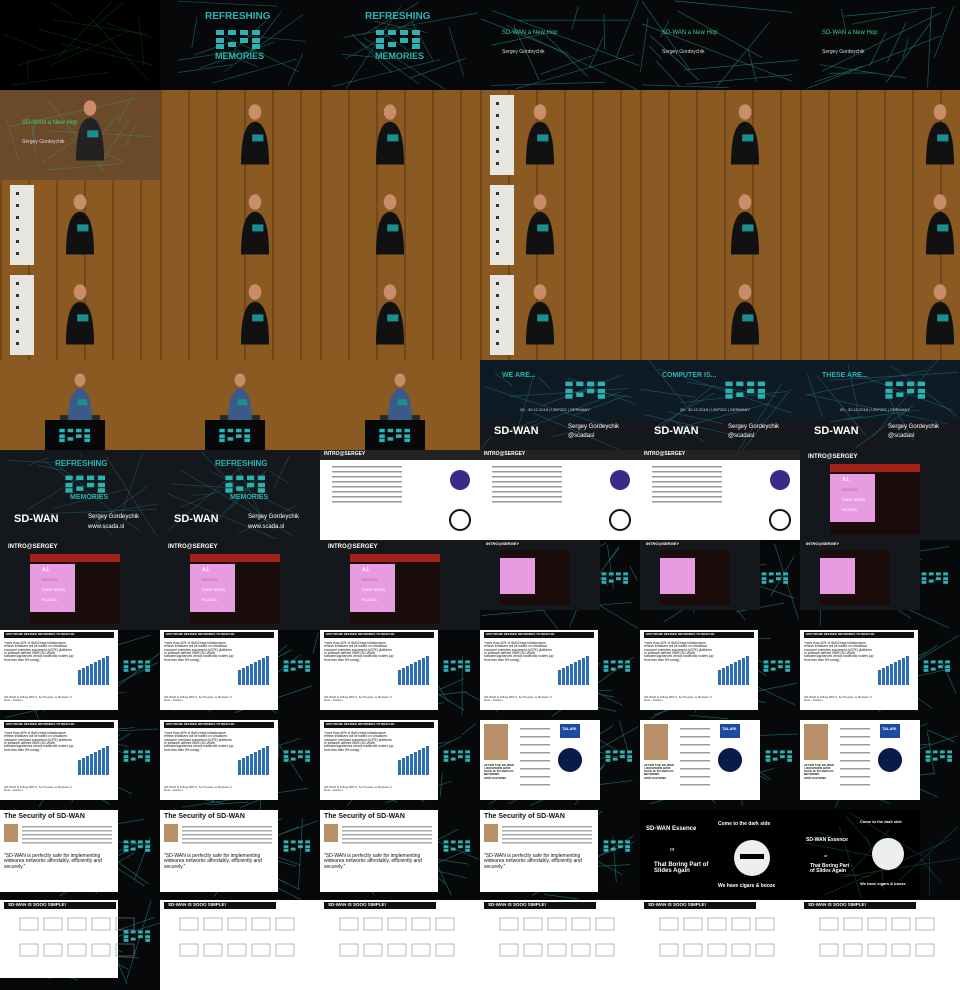 Image resolution: width=960 pixels, height=990 pixels. What do you see at coordinates (81, 463) in the screenshot?
I see `slide-text: REFRESHING` at bounding box center [81, 463].